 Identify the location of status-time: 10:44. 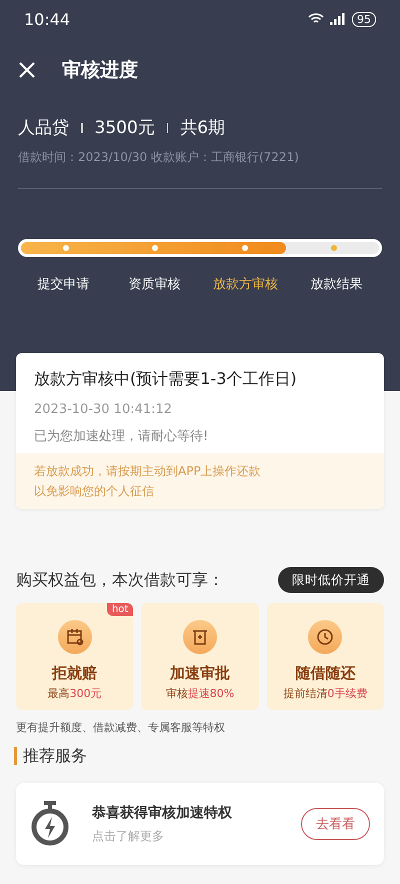
(47, 19).